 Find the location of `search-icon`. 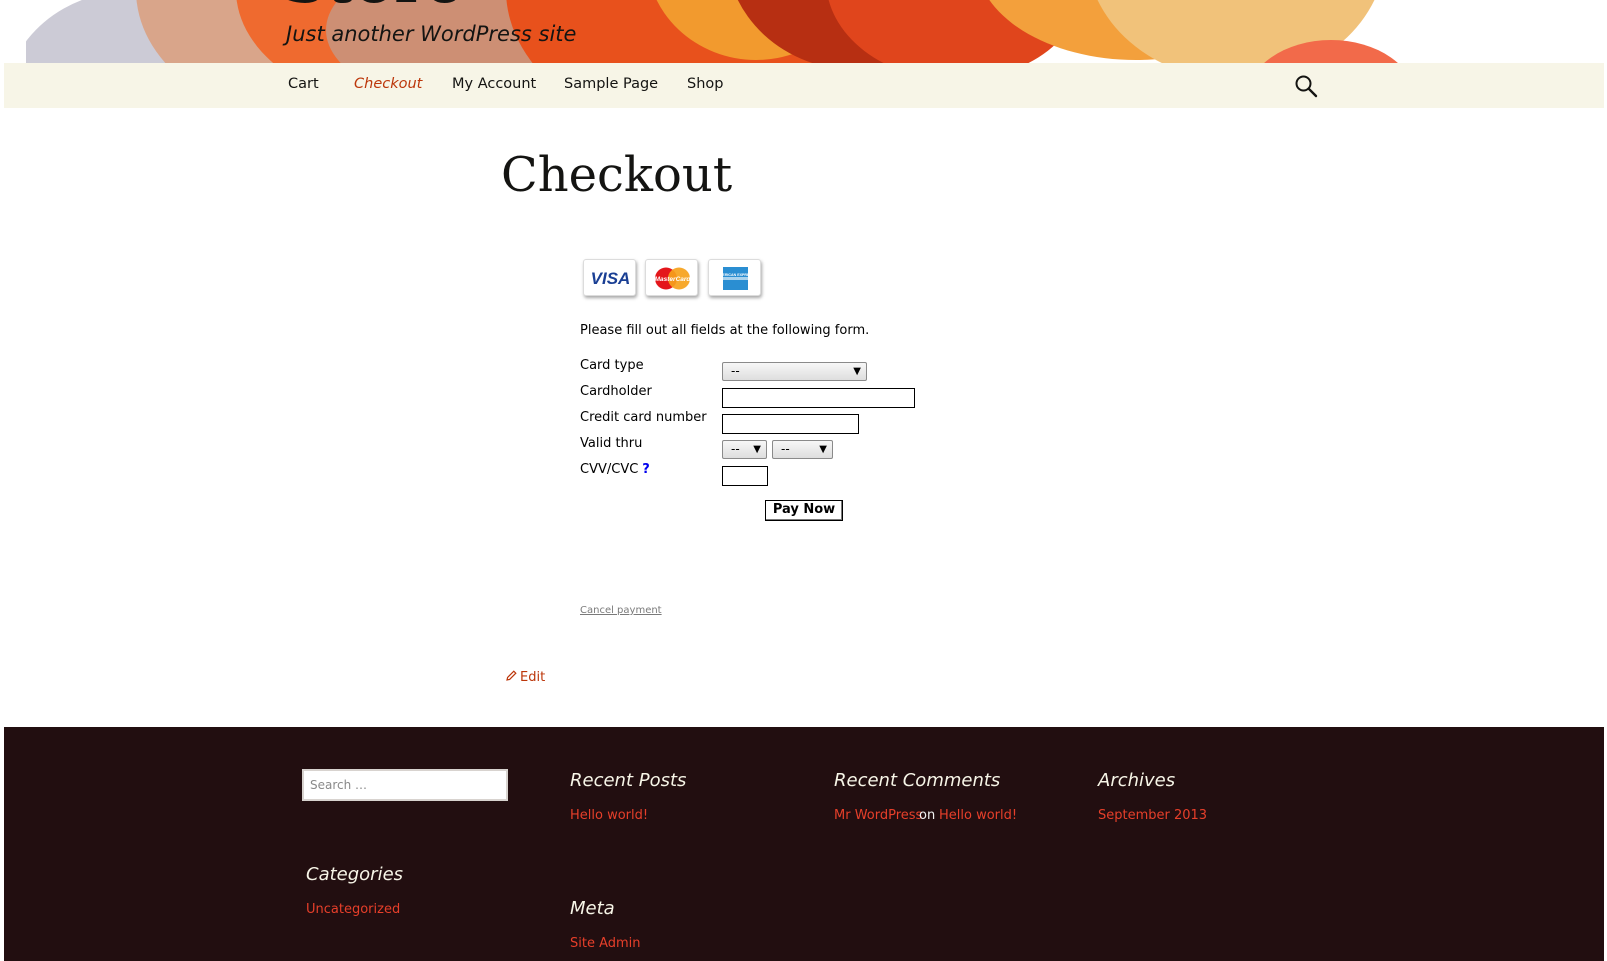

search-icon is located at coordinates (1306, 86).